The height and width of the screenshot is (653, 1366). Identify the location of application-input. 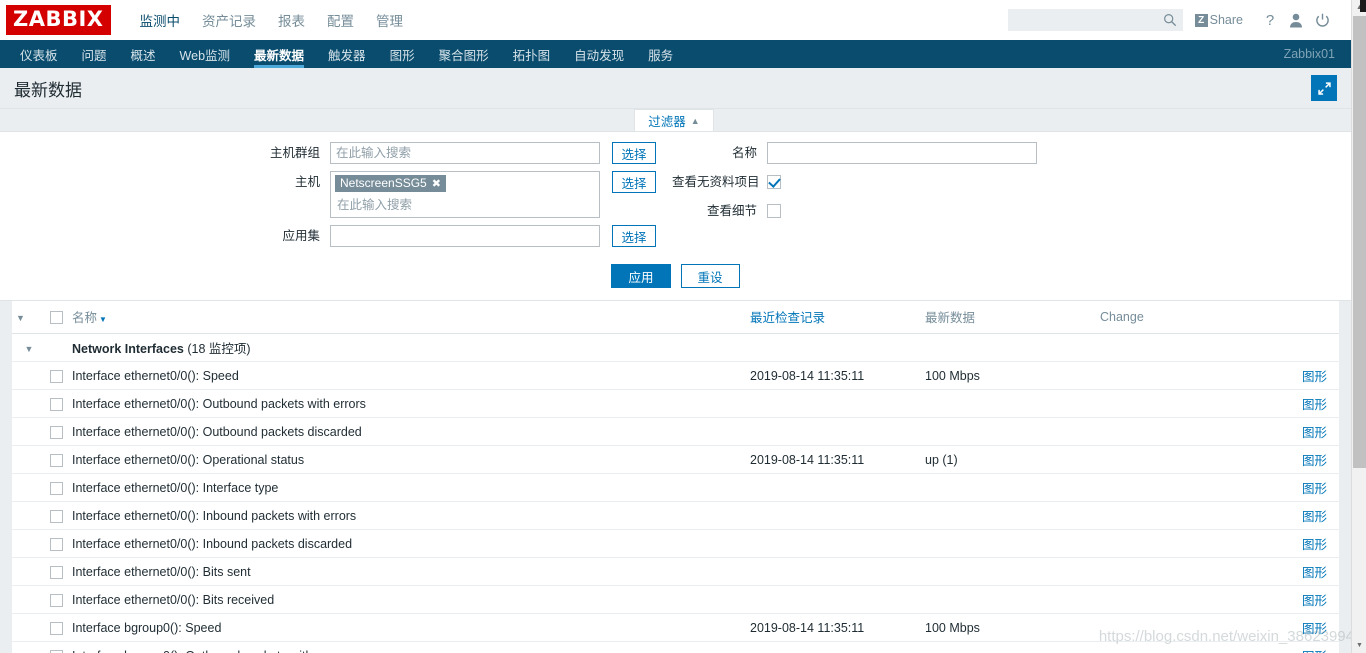
(465, 236).